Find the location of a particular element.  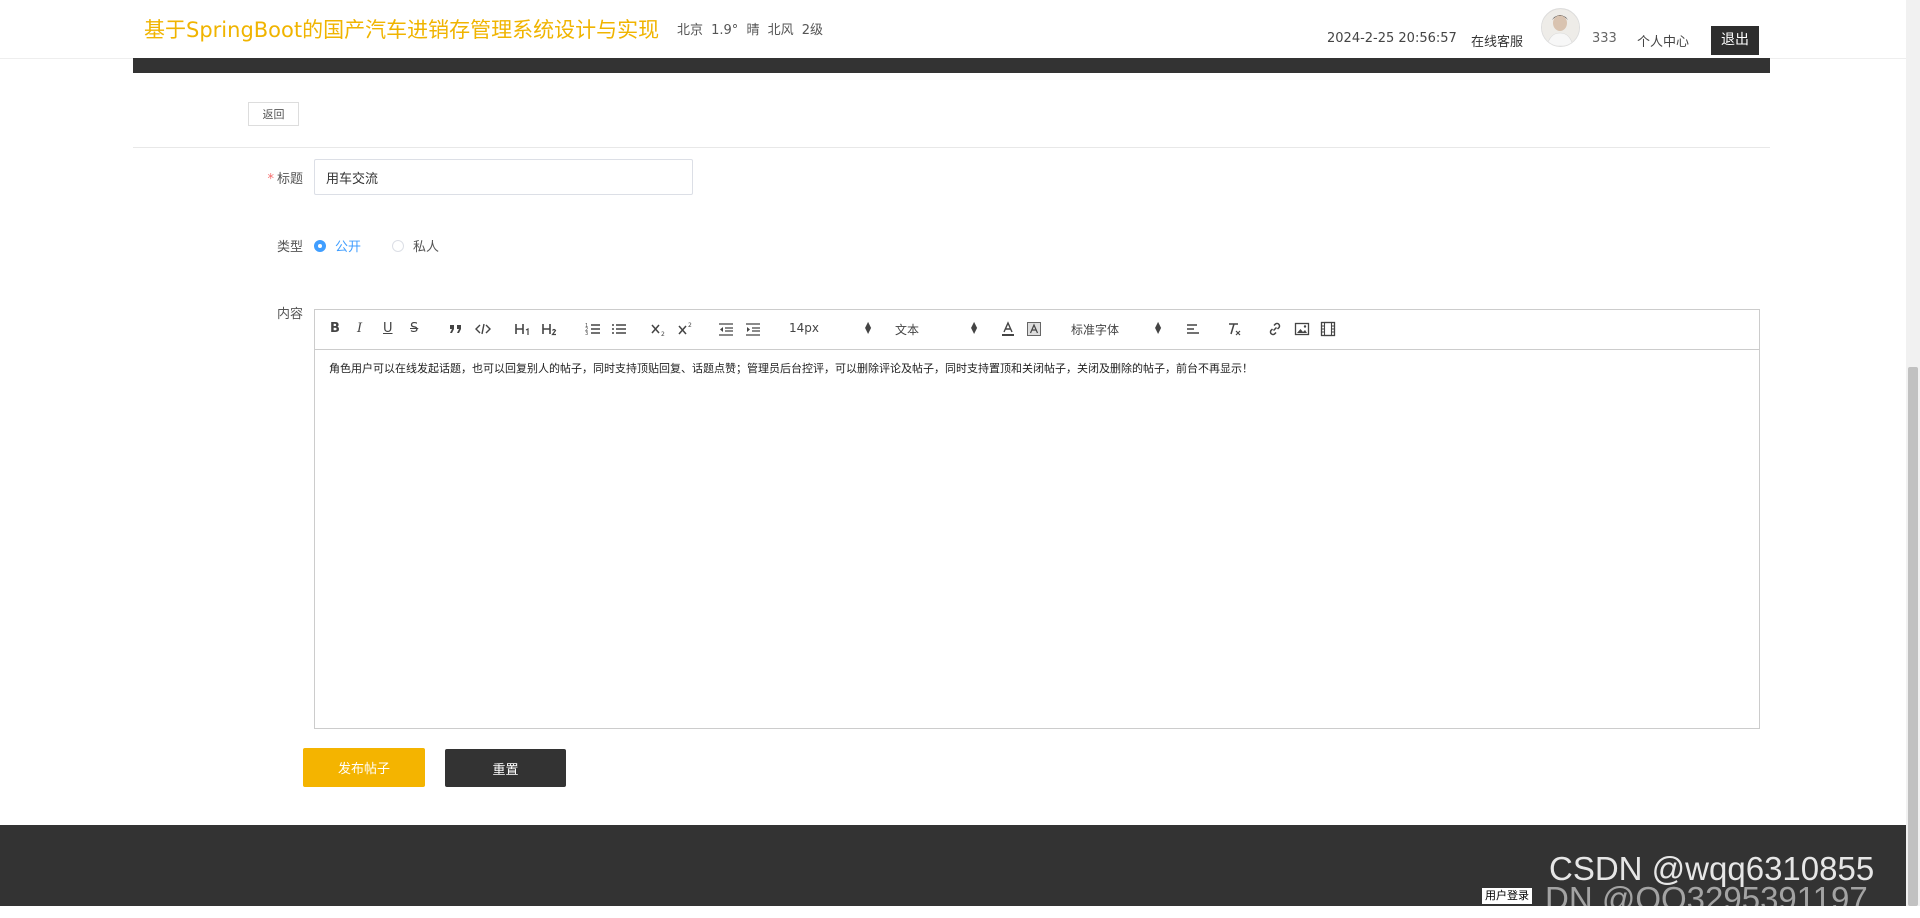

radio-public-label: 公开 is located at coordinates (348, 247).